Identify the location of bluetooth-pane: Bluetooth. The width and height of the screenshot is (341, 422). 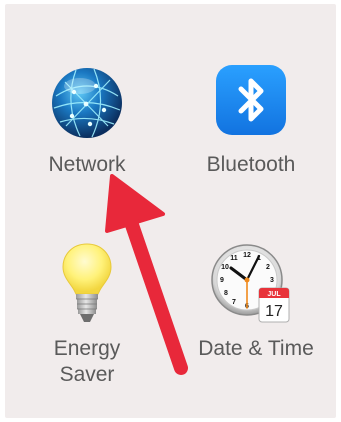
(251, 125).